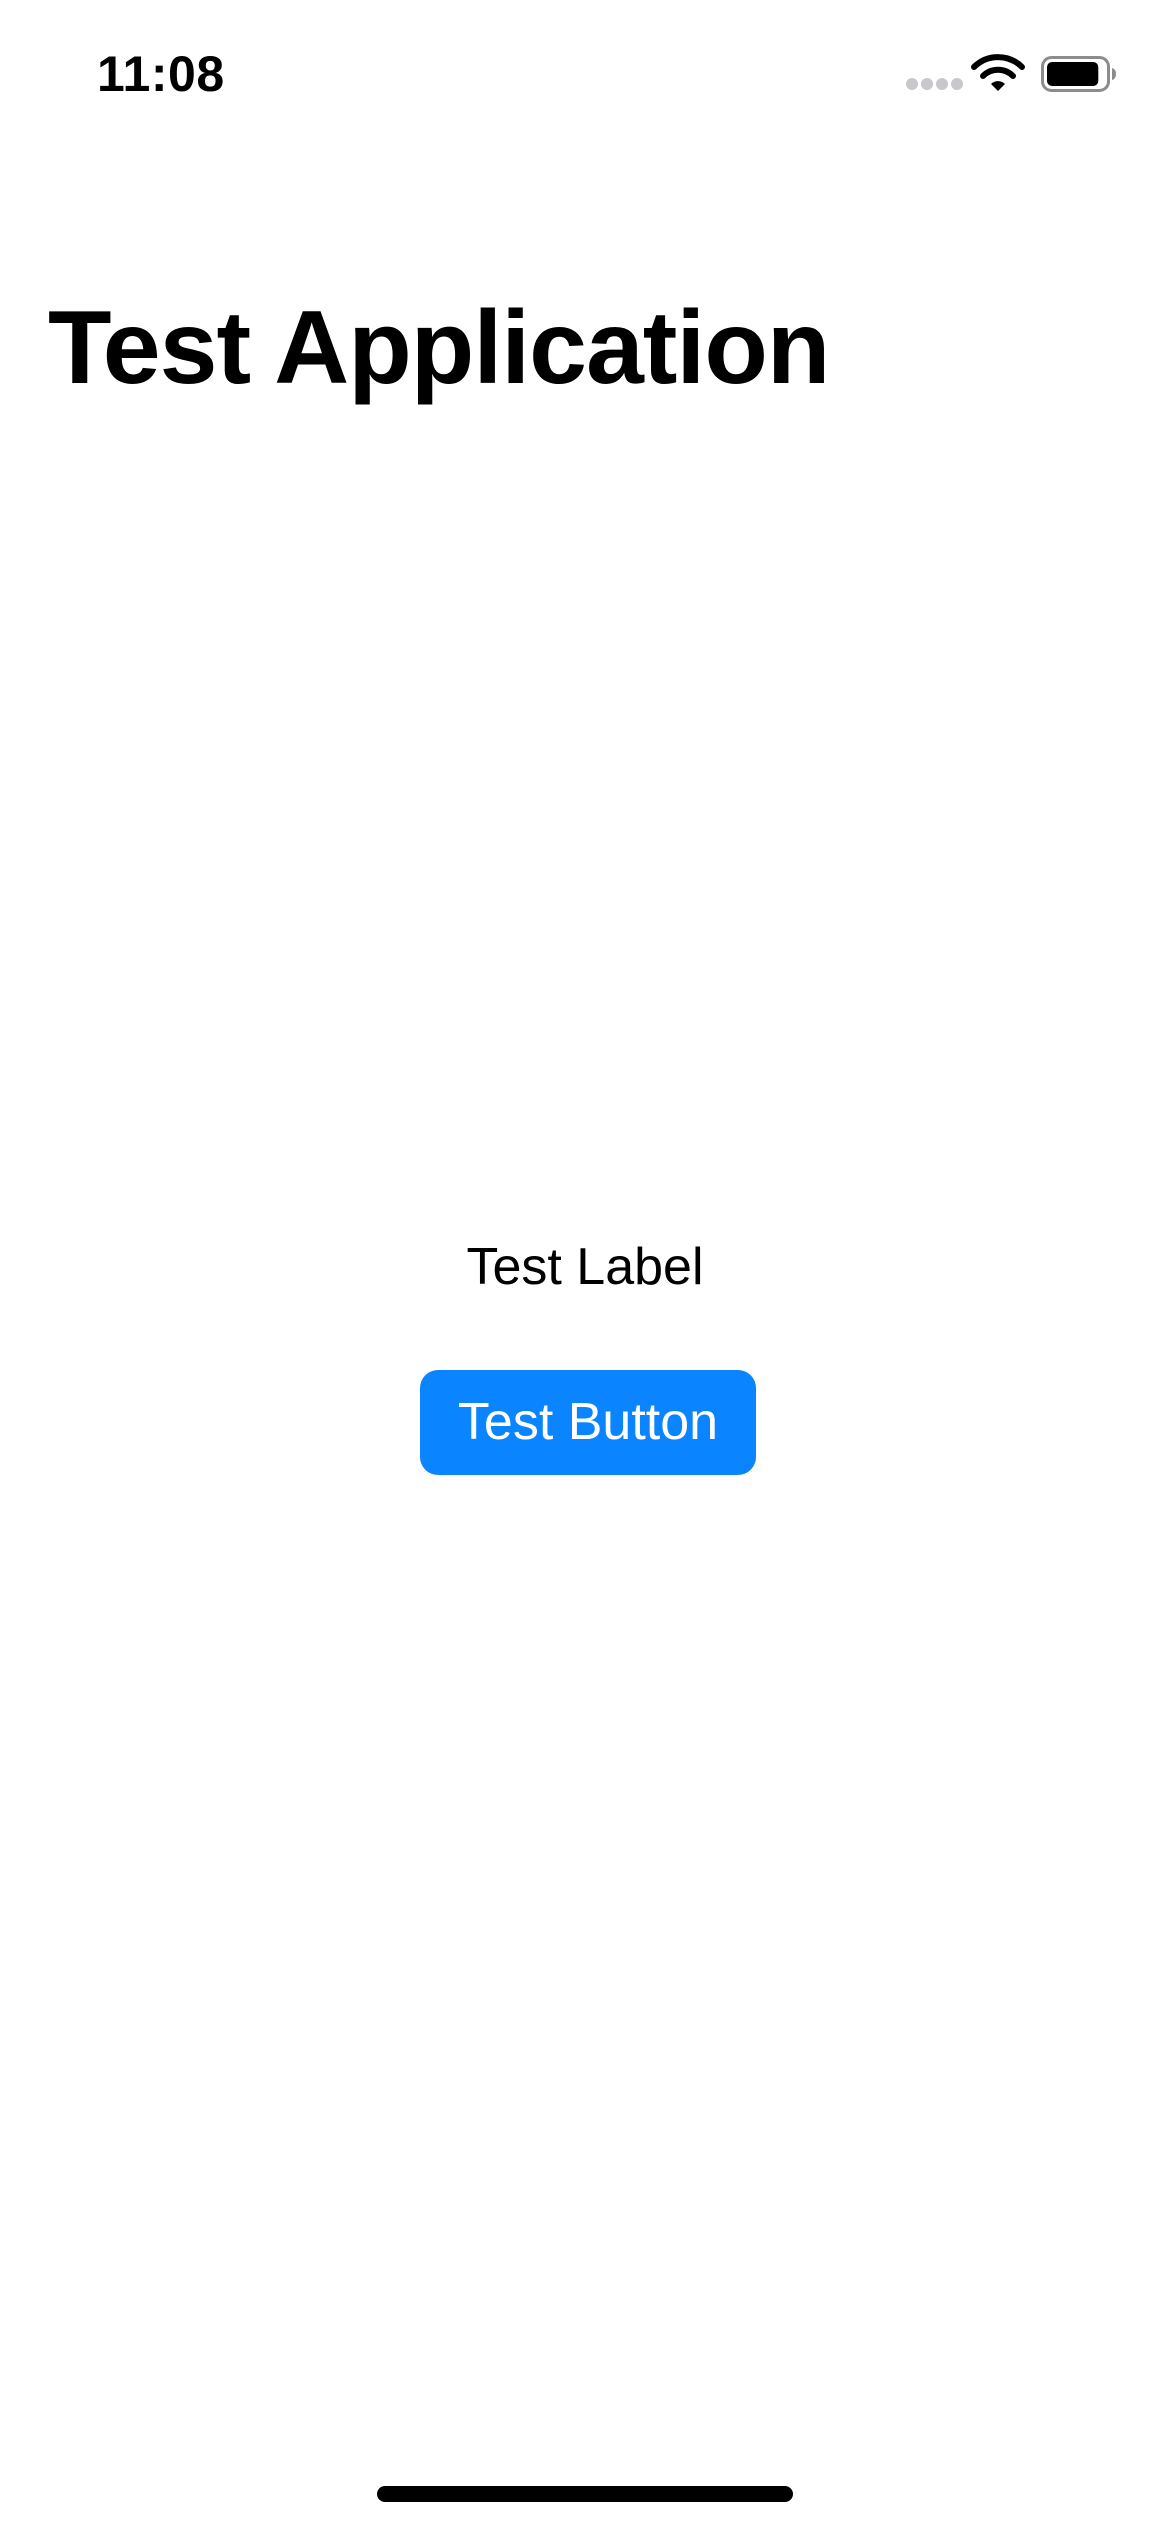 The image size is (1170, 2532). I want to click on cellular-signal-icon, so click(934, 84).